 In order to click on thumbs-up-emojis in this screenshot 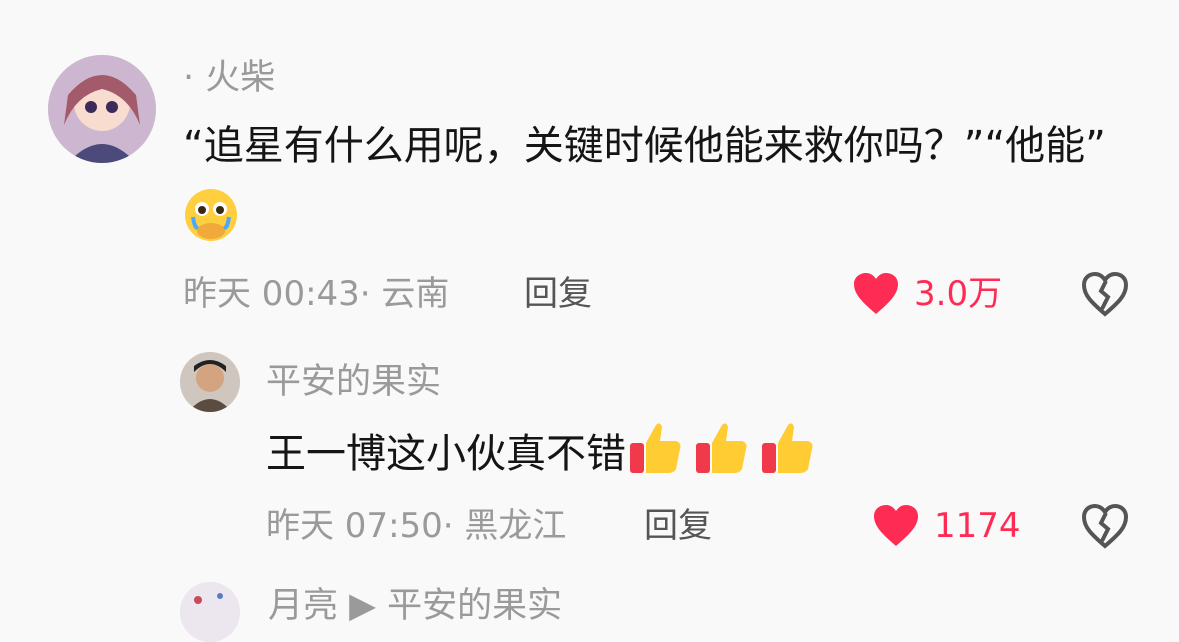, I will do `click(721, 448)`.